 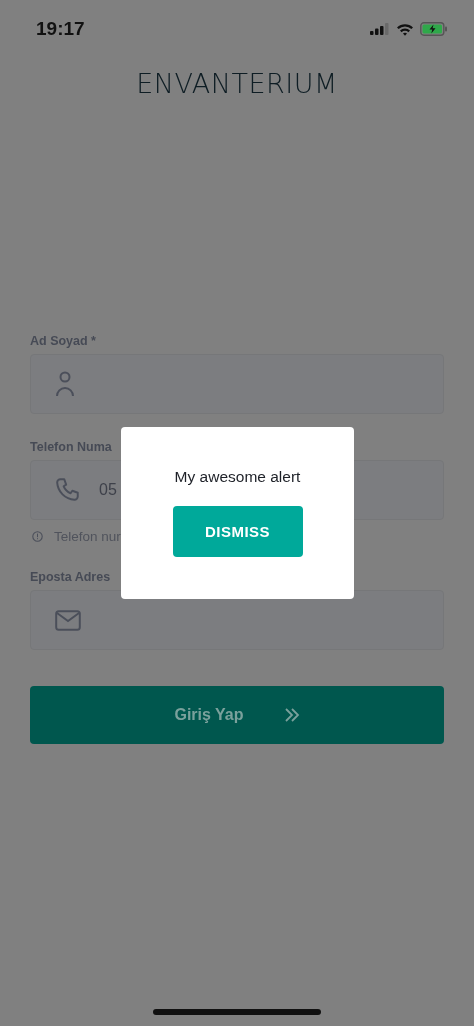 What do you see at coordinates (291, 715) in the screenshot?
I see `double-chevron-icon` at bounding box center [291, 715].